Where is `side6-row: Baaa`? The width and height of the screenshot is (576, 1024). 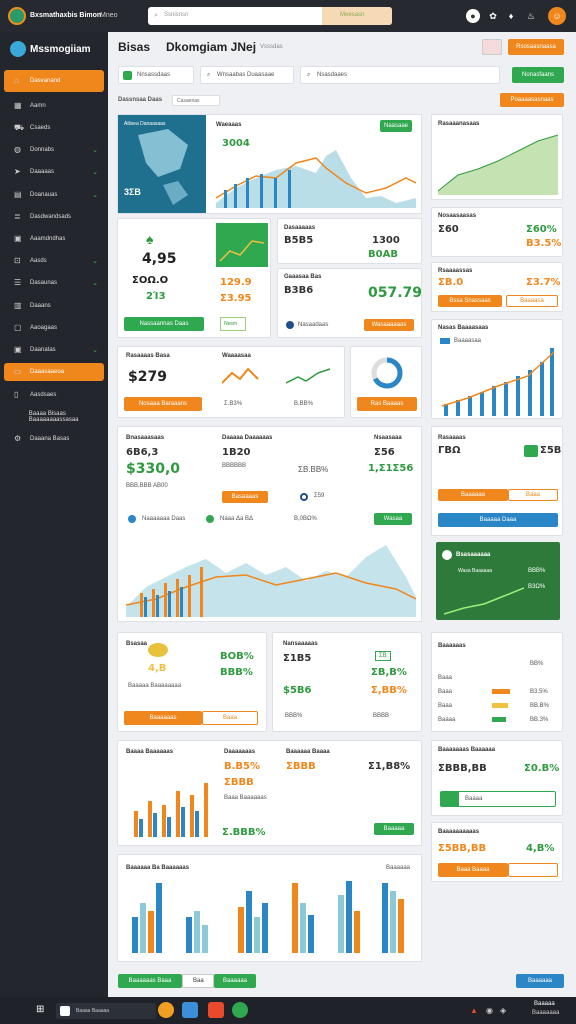 side6-row: Baaa is located at coordinates (445, 678).